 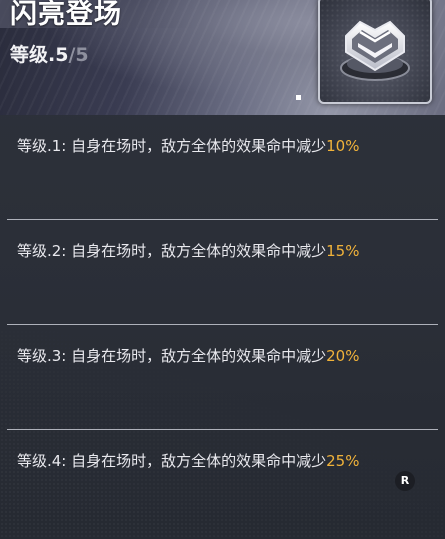 What do you see at coordinates (172, 146) in the screenshot?
I see `level-text: 等级.1: 自身在场时，敌方全体的效果命中减少` at bounding box center [172, 146].